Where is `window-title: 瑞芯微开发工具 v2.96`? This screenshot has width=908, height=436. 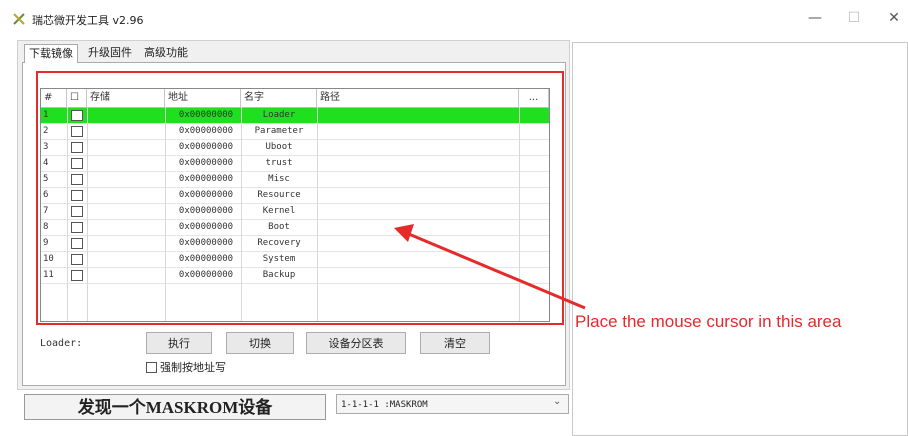 window-title: 瑞芯微开发工具 v2.96 is located at coordinates (88, 20).